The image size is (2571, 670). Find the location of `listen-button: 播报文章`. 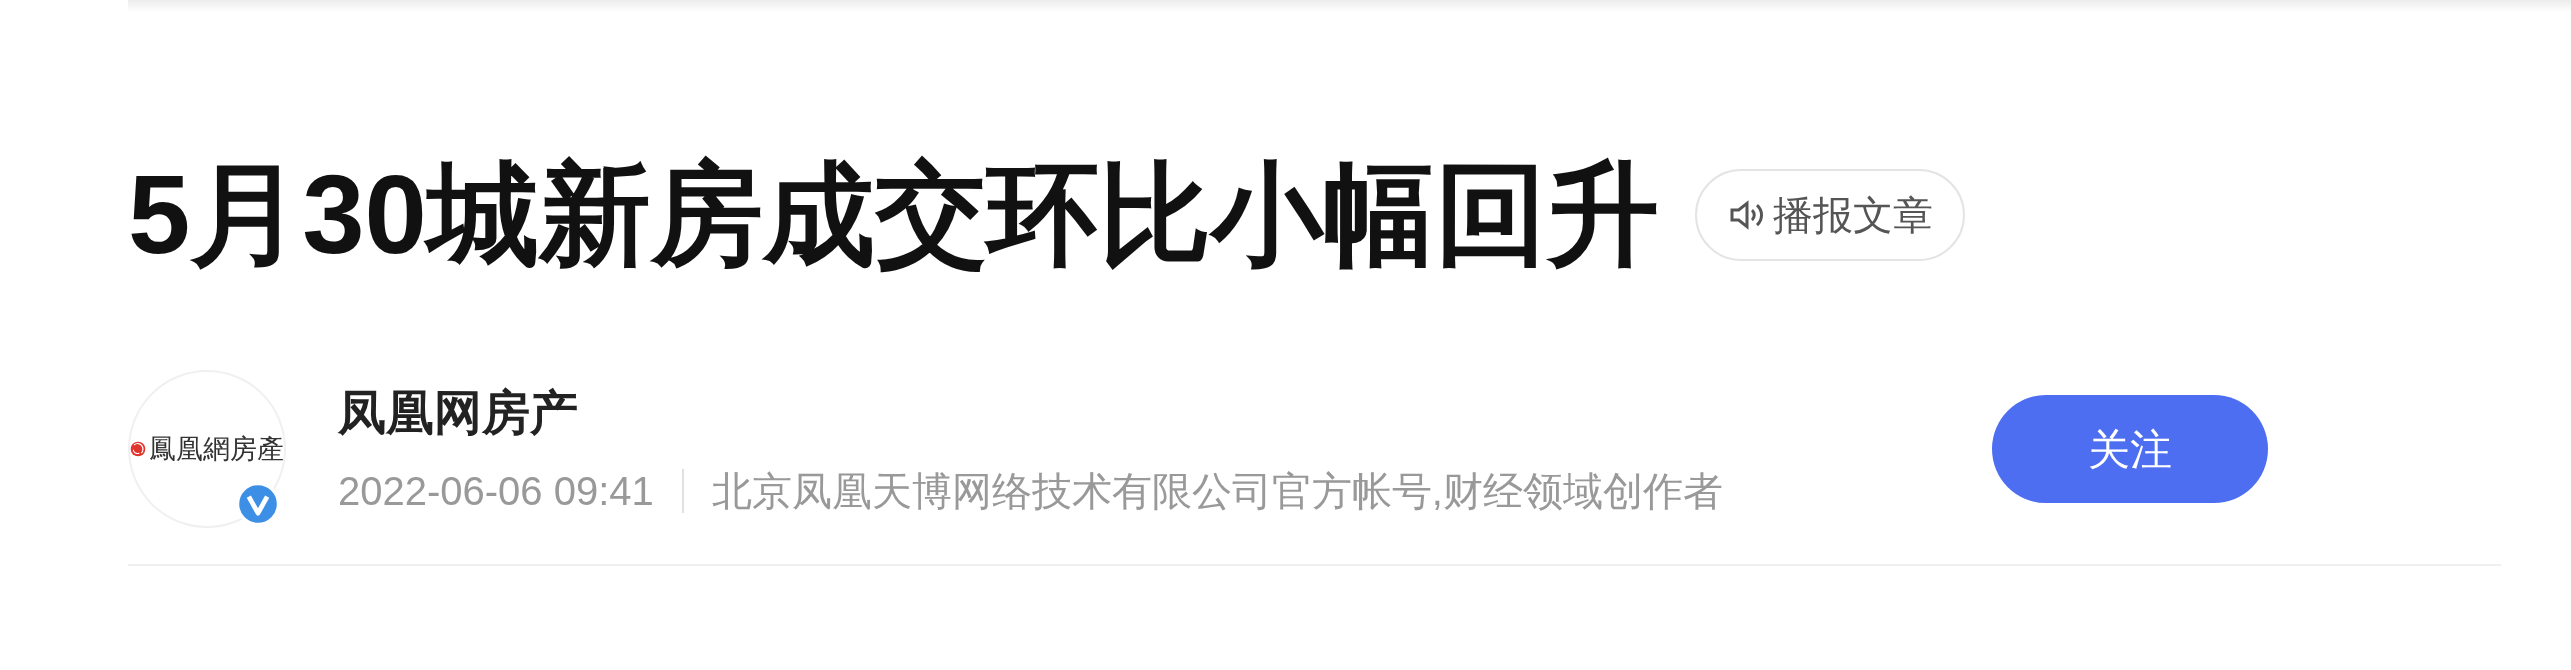

listen-button: 播报文章 is located at coordinates (1829, 215).